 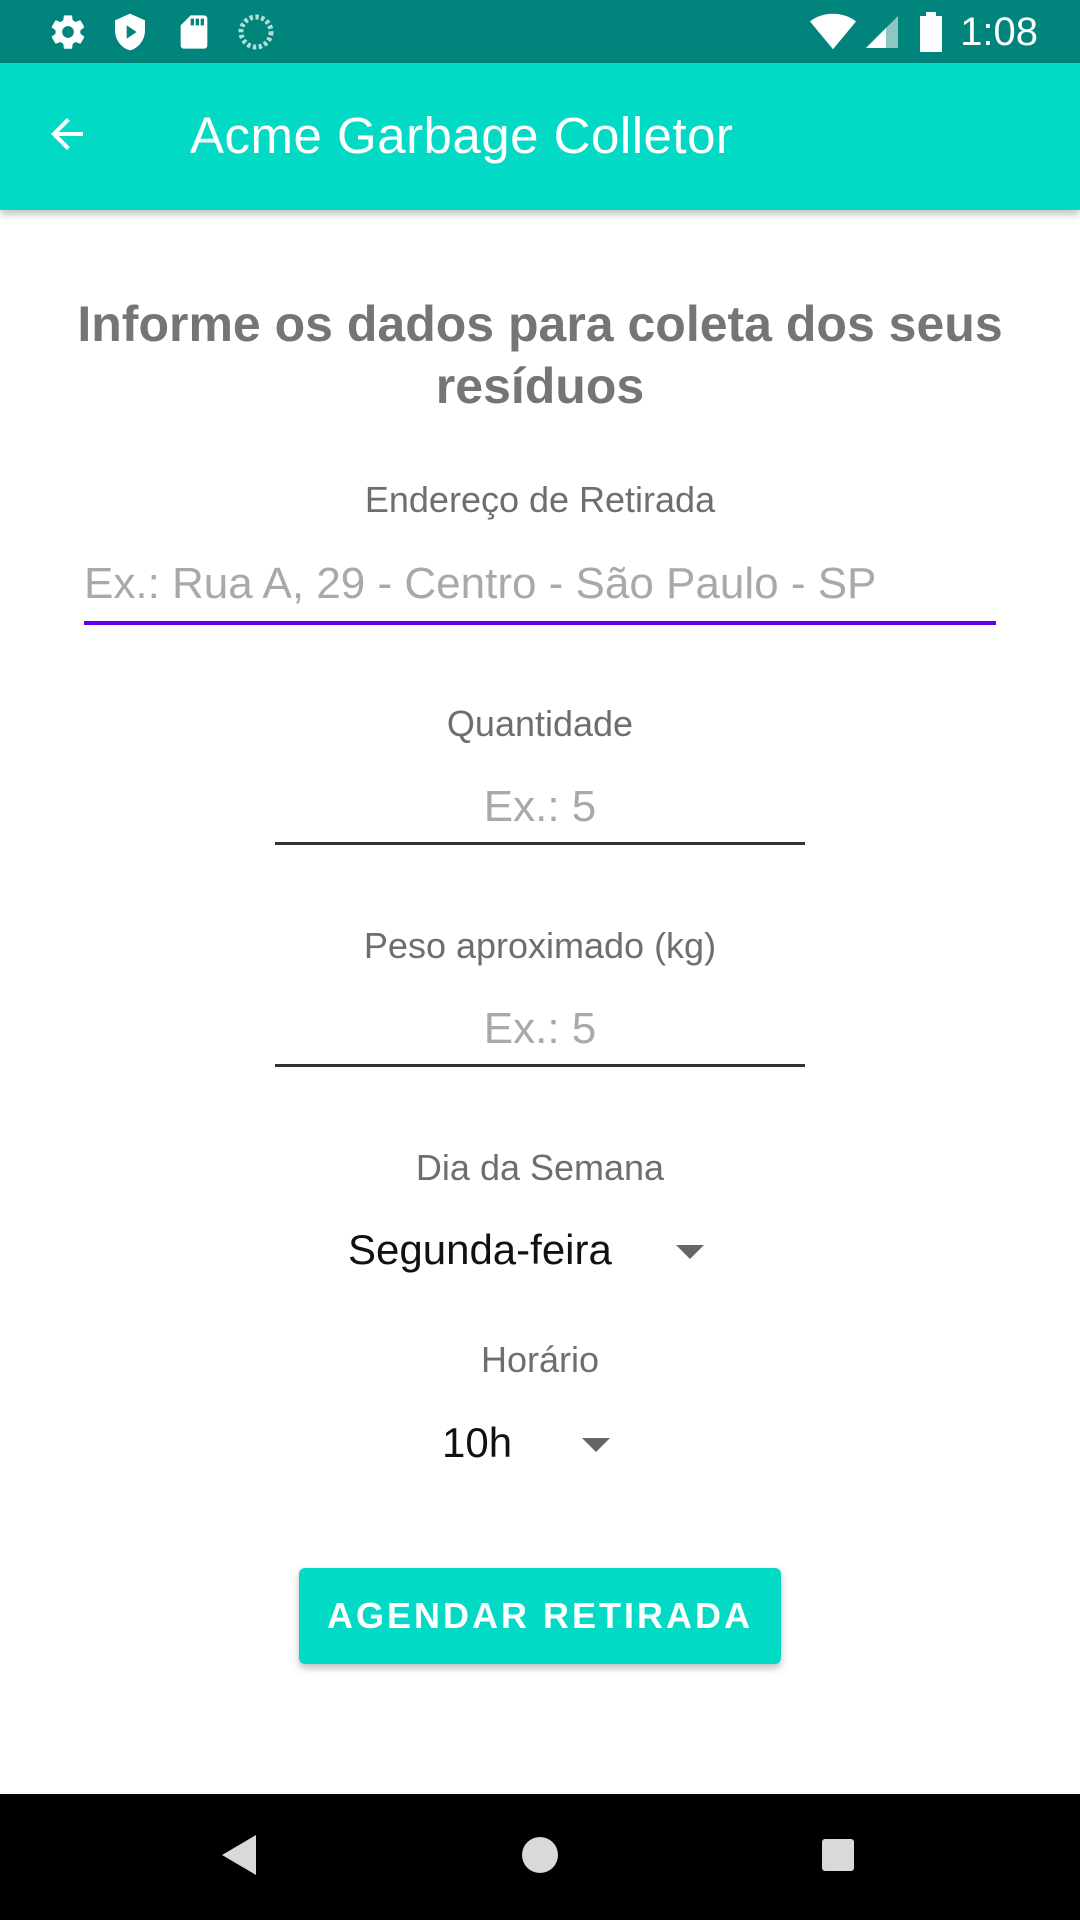 I want to click on weekday-dropdown: Segunda-feira, so click(x=530, y=1250).